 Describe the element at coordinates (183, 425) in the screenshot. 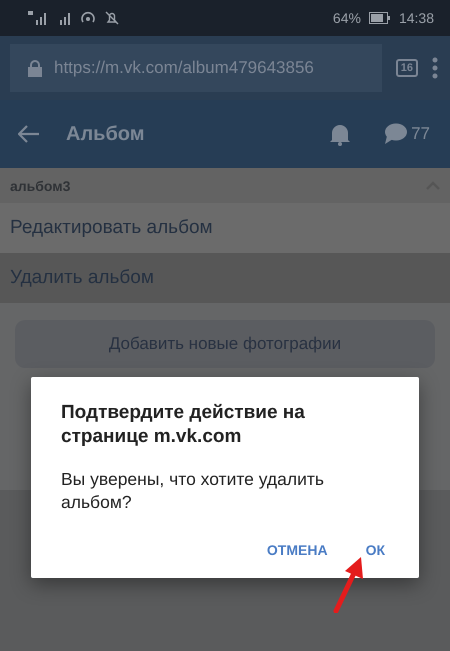

I see `dialog-title: Подтвердите действие на странице m.vk.com` at that location.